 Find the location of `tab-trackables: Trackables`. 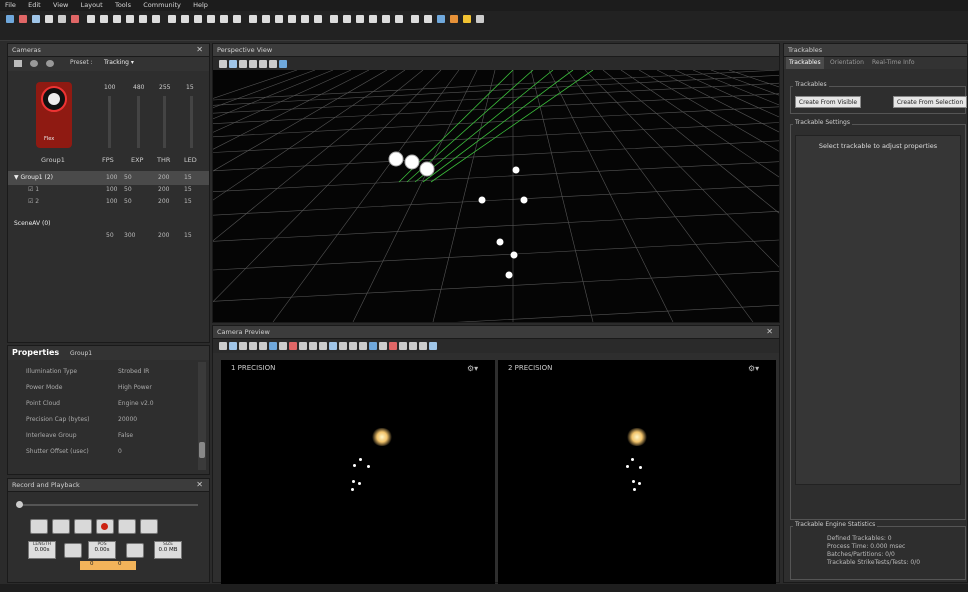

tab-trackables: Trackables is located at coordinates (805, 63).